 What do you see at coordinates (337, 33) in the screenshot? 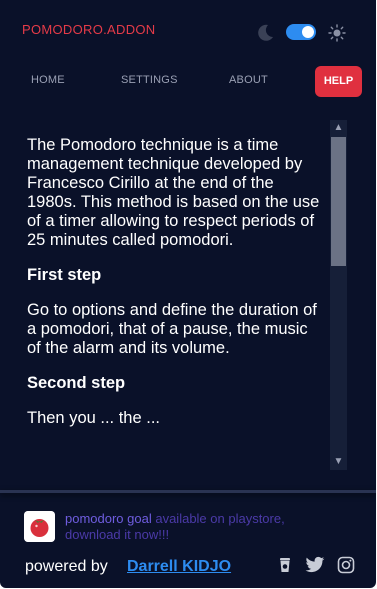
I see `sun-icon` at bounding box center [337, 33].